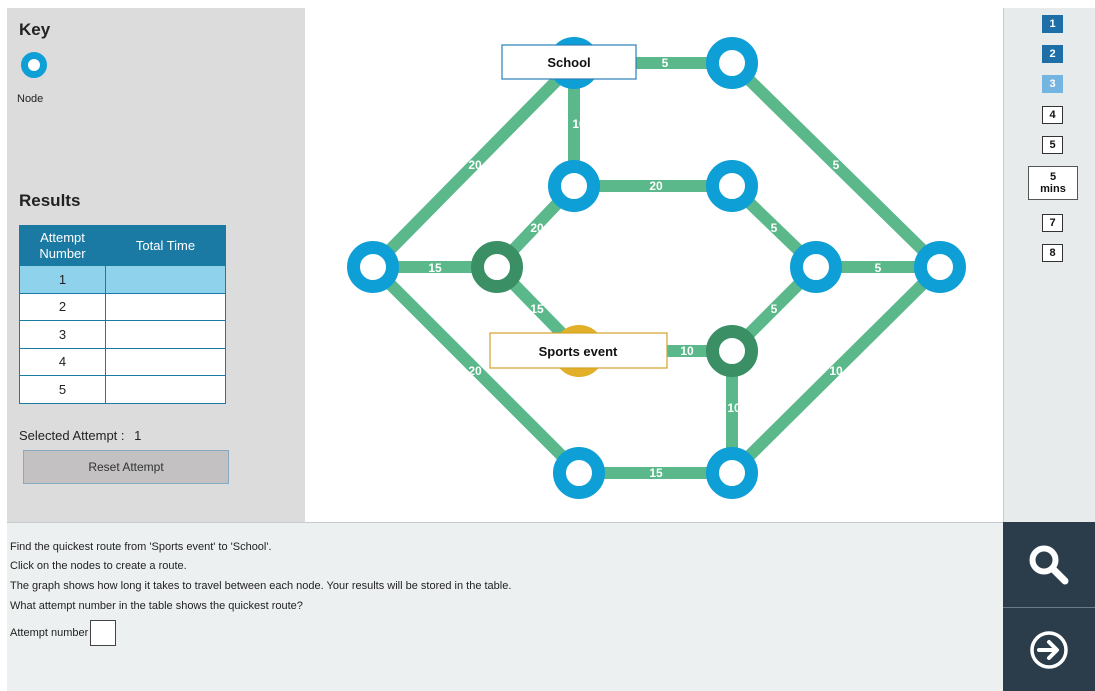 This screenshot has height=691, width=1095. I want to click on sports-label-text: Sports event, so click(578, 351).